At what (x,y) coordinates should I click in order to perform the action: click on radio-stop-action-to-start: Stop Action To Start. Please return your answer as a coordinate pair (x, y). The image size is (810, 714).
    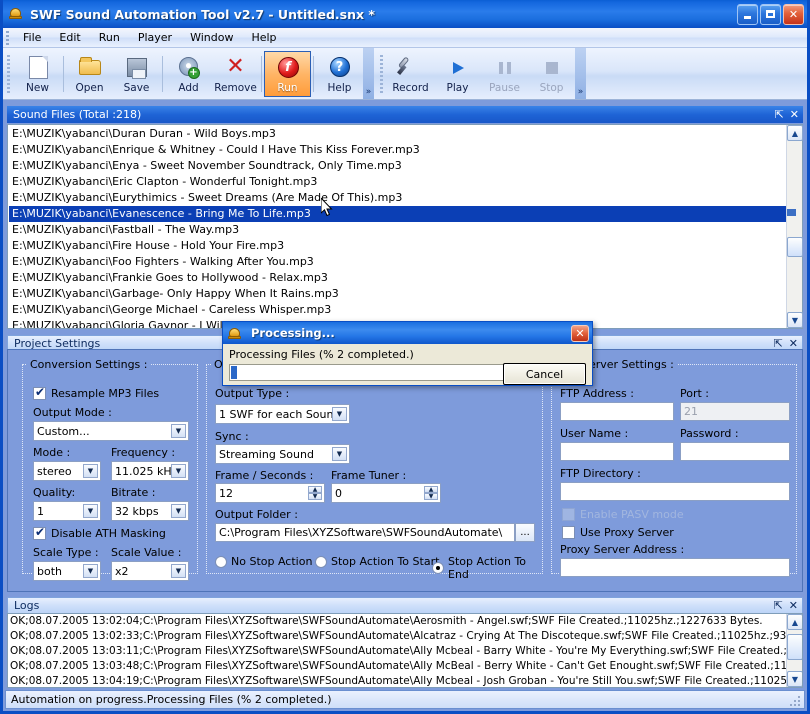
    Looking at the image, I should click on (377, 561).